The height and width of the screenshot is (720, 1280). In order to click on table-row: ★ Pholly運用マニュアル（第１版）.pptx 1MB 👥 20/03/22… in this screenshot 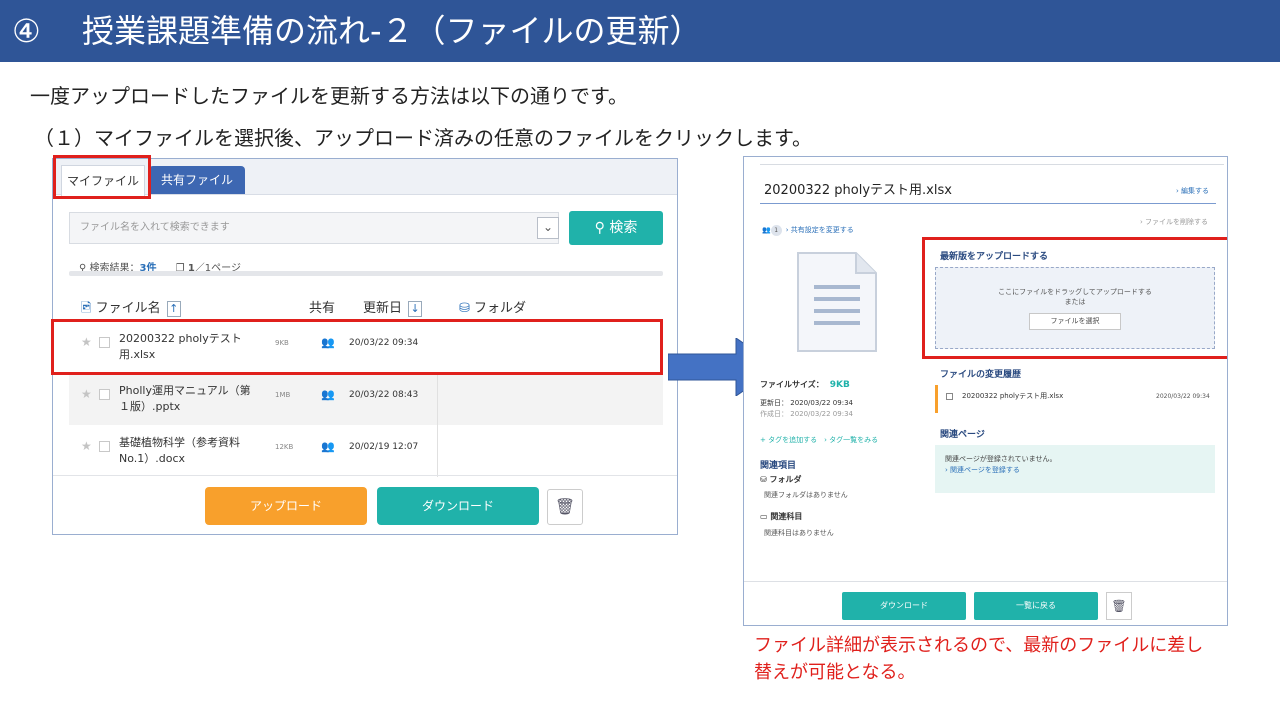, I will do `click(366, 399)`.